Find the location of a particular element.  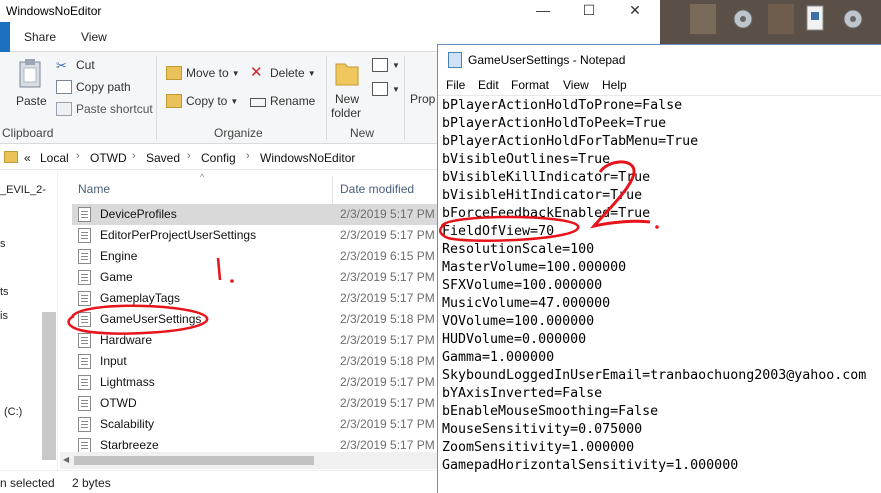

menu-view: View is located at coordinates (576, 85).